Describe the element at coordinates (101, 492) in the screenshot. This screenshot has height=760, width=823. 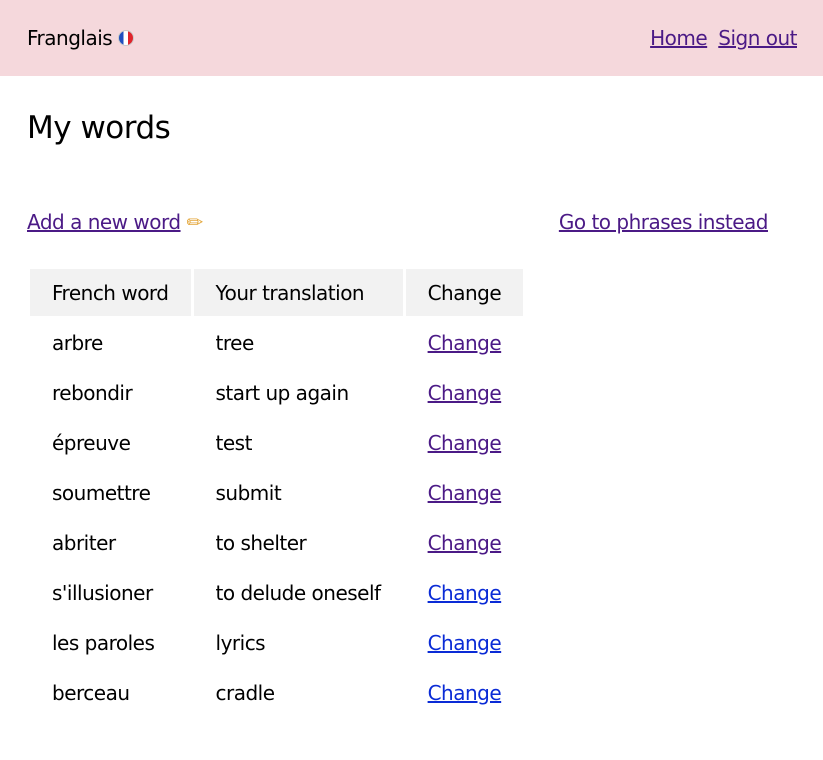
I see `french-word-cell: soumettre` at that location.